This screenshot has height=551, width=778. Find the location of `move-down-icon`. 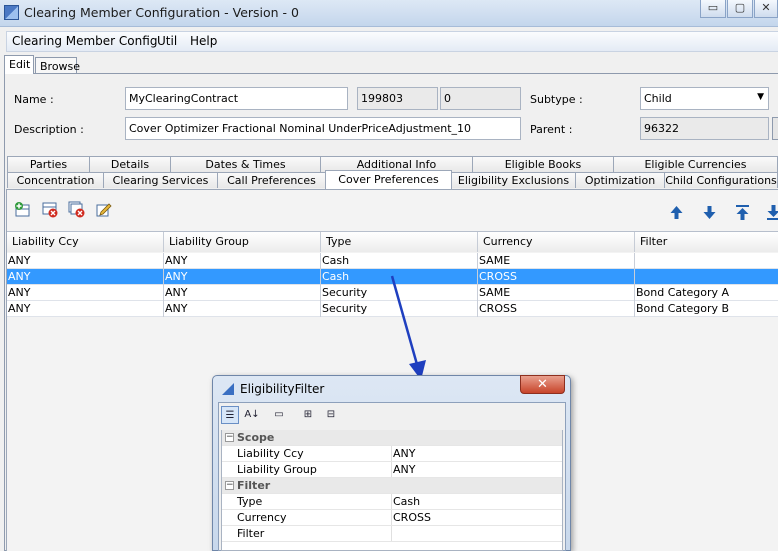

move-down-icon is located at coordinates (709, 212).